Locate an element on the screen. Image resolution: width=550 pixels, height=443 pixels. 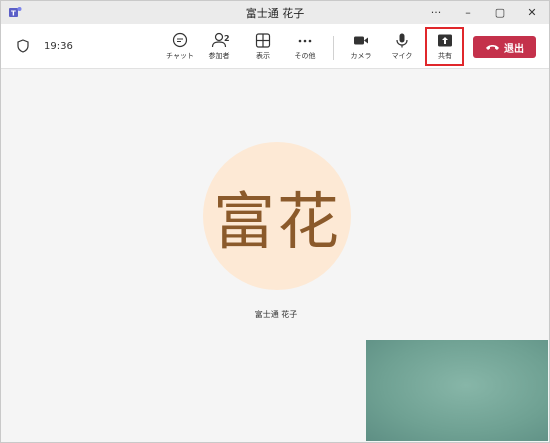
meeting-toolbar: 19:36 チャット 2 参加者 表示 その他 カメラ マイク 共有 退出 is located at coordinates (275, 46).